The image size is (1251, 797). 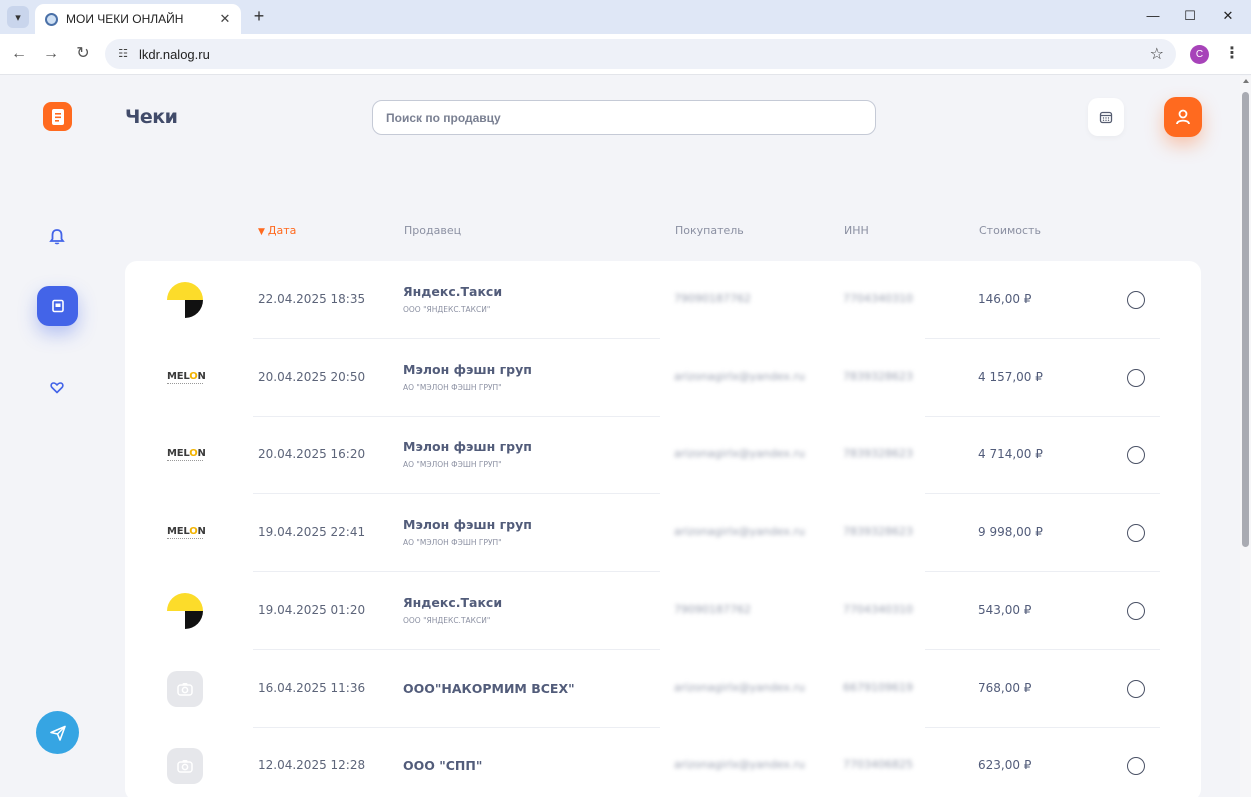 I want to click on seller-search-input, so click(x=624, y=117).